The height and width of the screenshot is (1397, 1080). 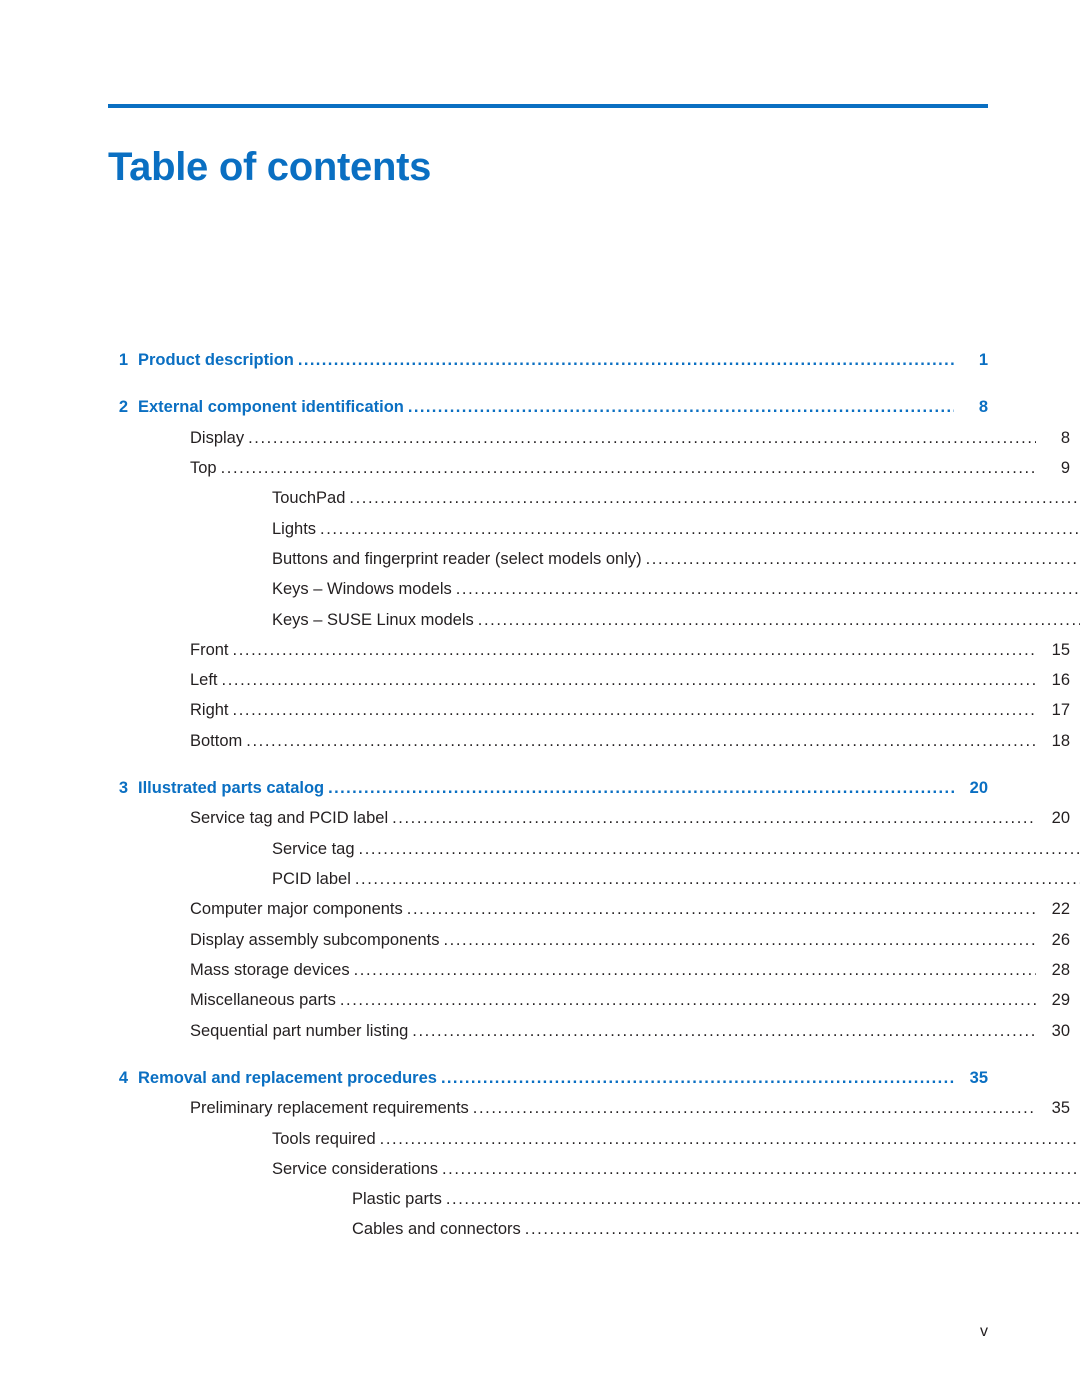 I want to click on toc-entry-page-number: 29, so click(x=1060, y=1000).